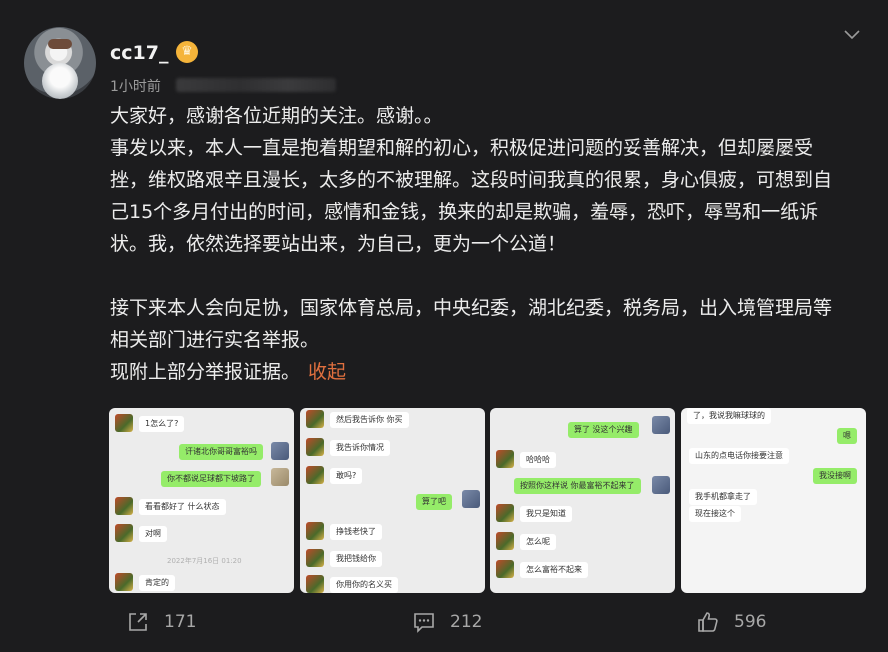 The image size is (888, 652). Describe the element at coordinates (538, 542) in the screenshot. I see `chat-message: 怎么呢` at that location.